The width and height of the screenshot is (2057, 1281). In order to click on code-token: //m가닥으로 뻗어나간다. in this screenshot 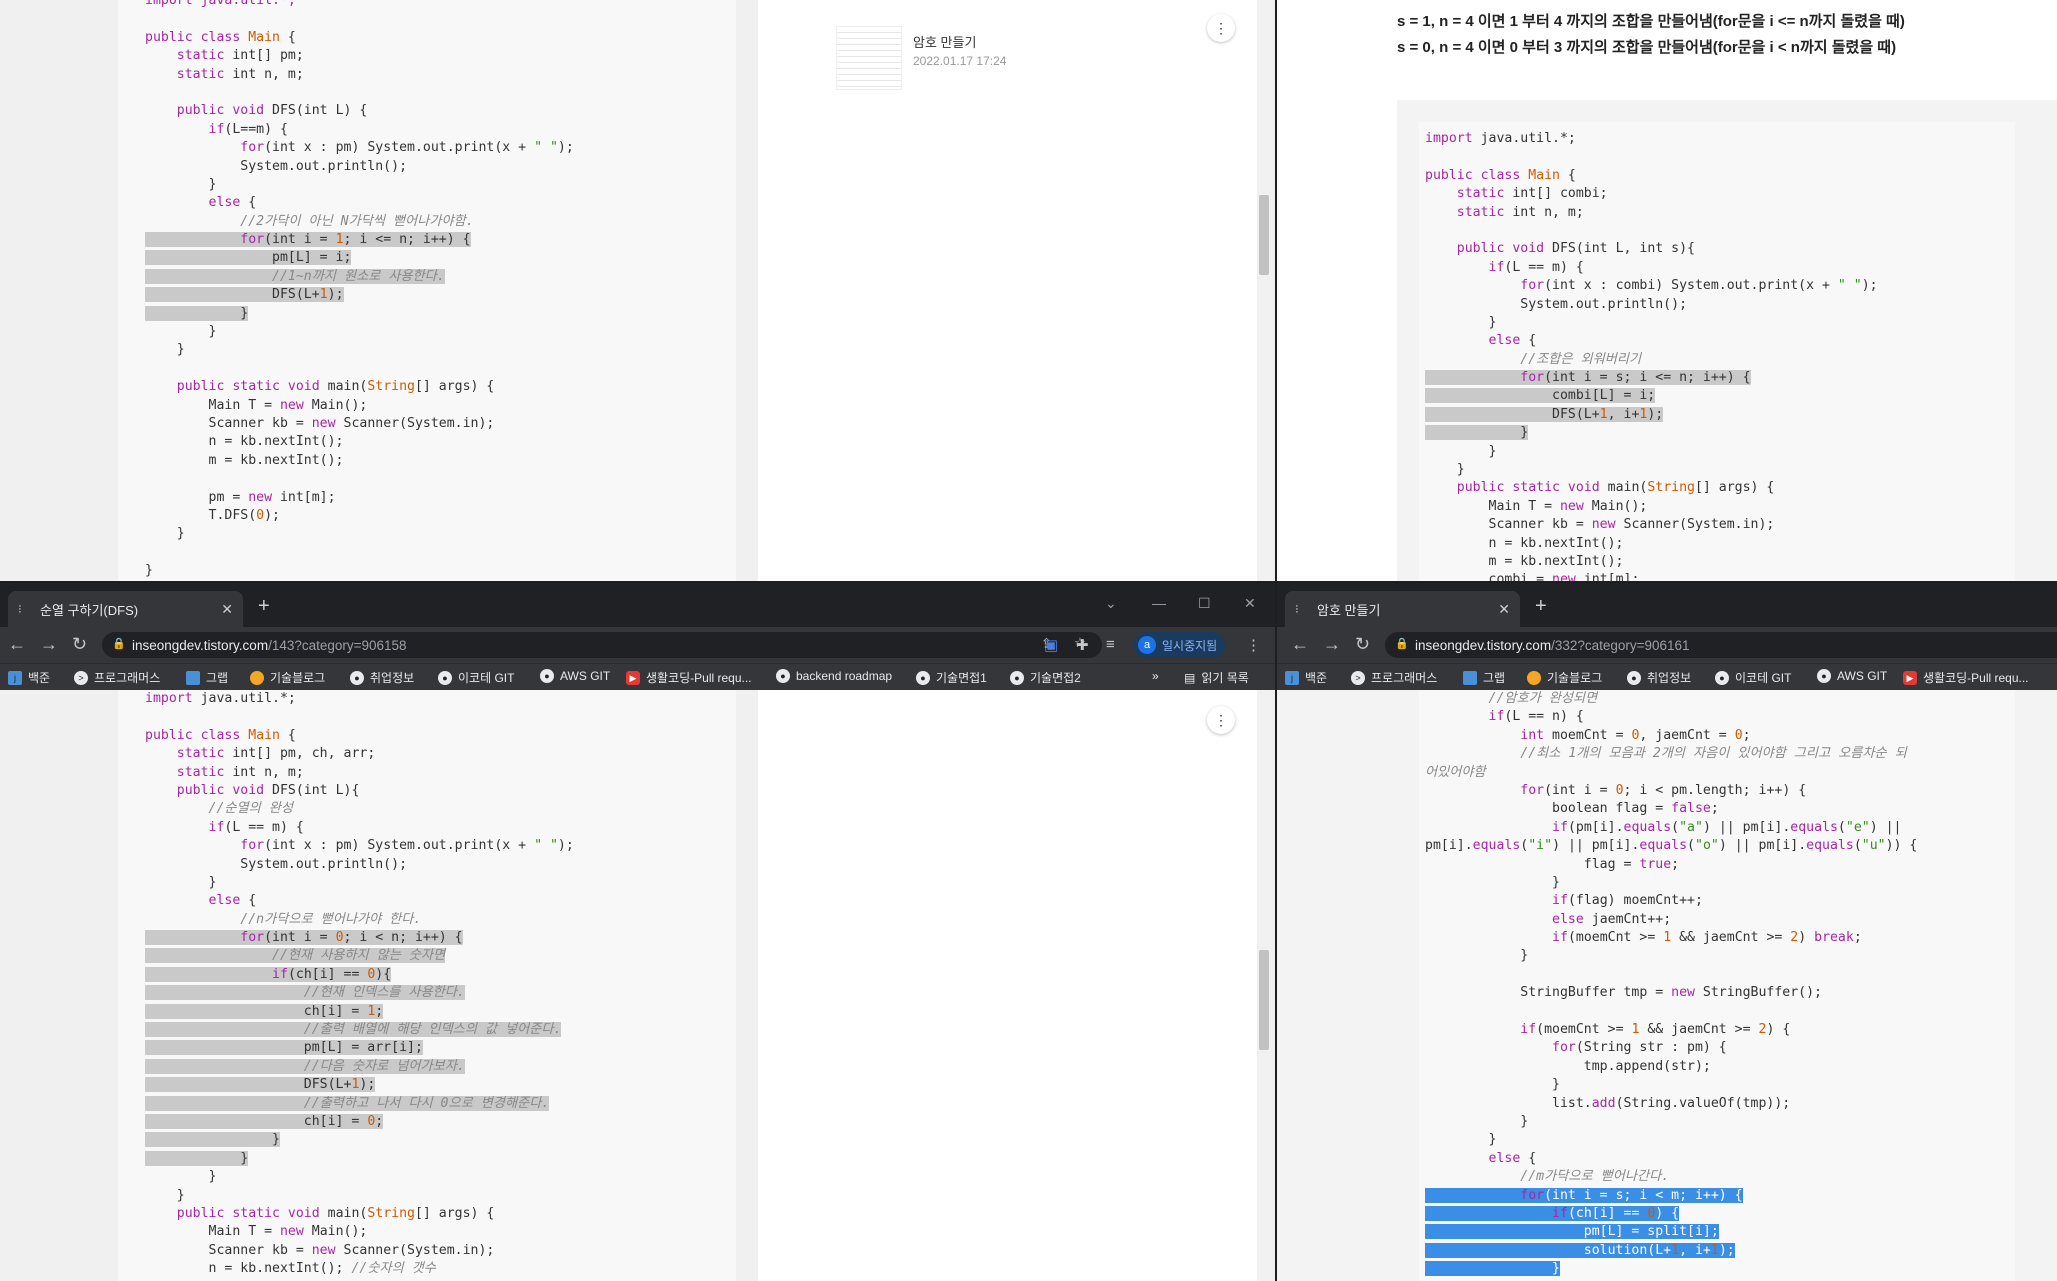, I will do `click(1595, 1177)`.